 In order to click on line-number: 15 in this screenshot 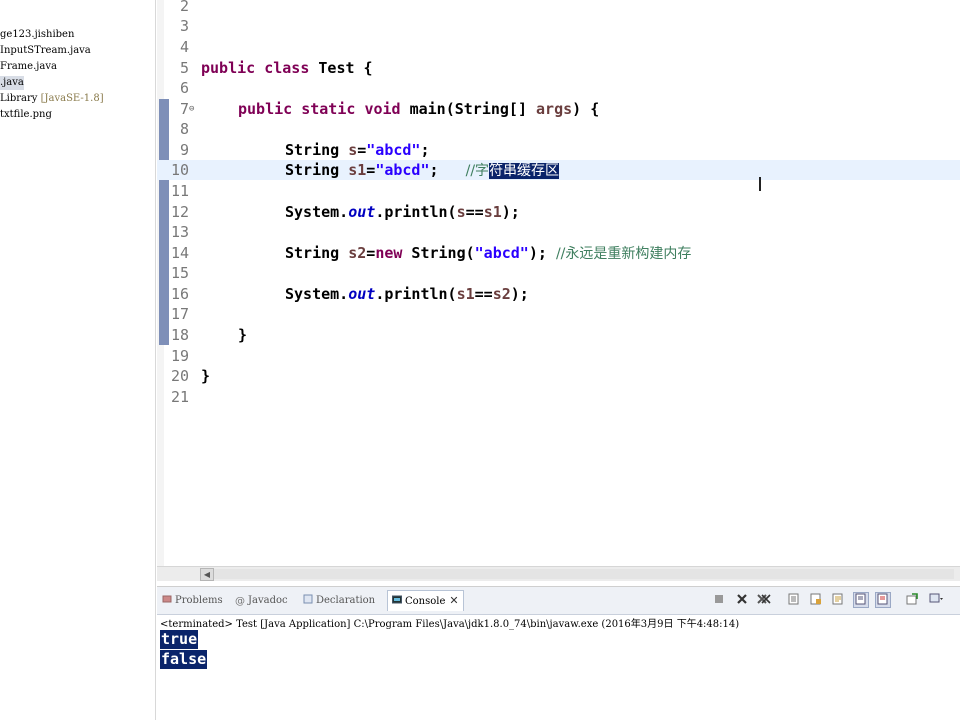, I will do `click(179, 273)`.